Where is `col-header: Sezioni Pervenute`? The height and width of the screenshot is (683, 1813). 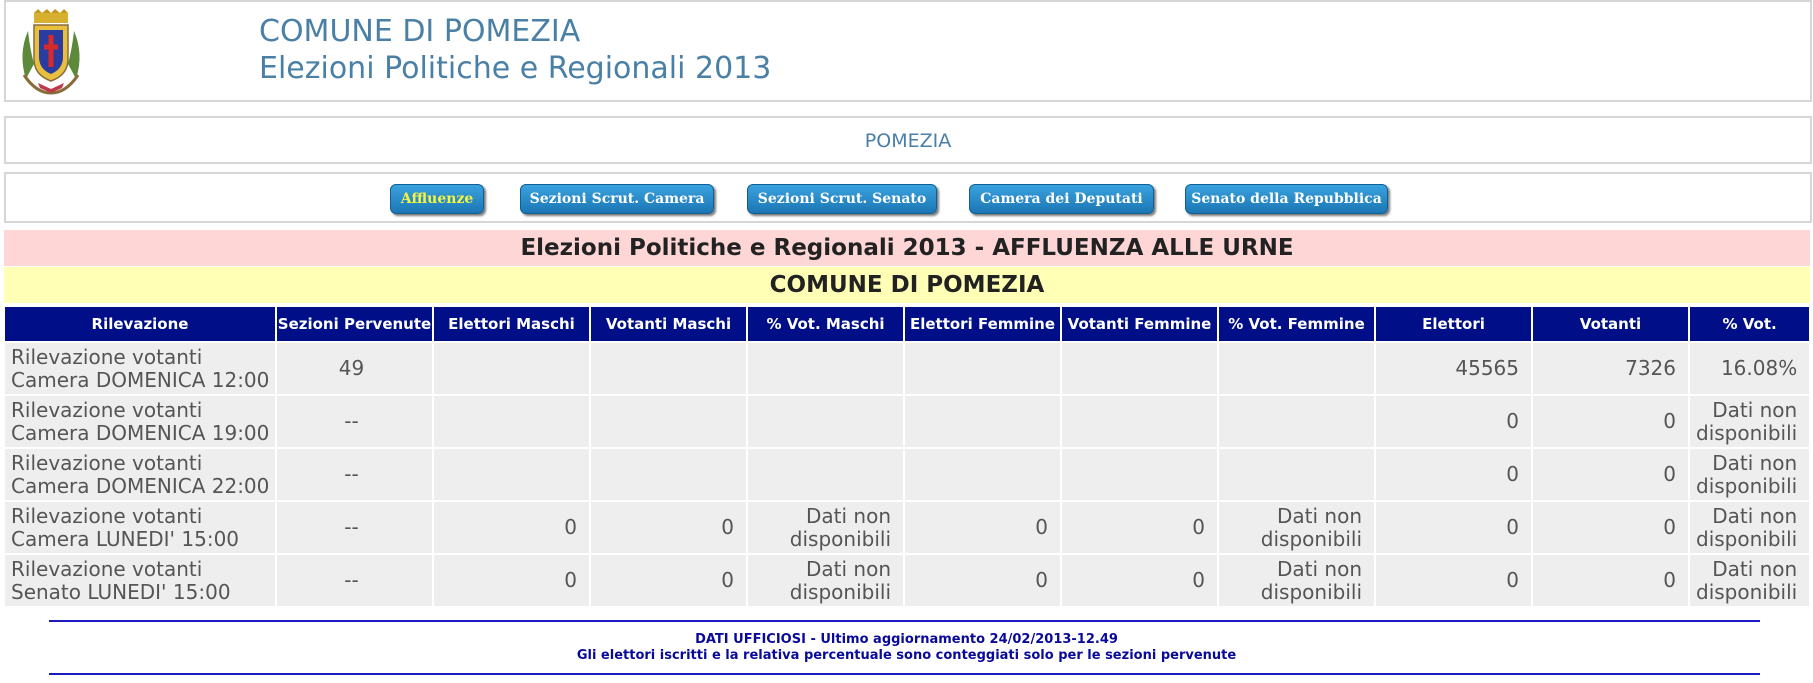
col-header: Sezioni Pervenute is located at coordinates (354, 324).